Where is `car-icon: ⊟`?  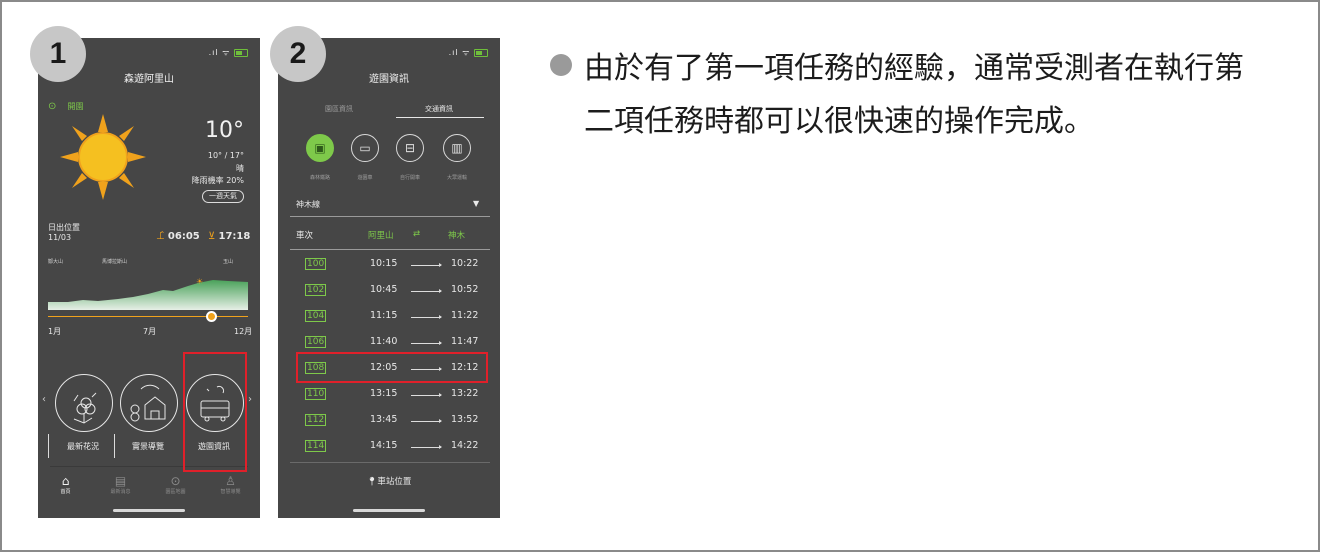 car-icon: ⊟ is located at coordinates (410, 148).